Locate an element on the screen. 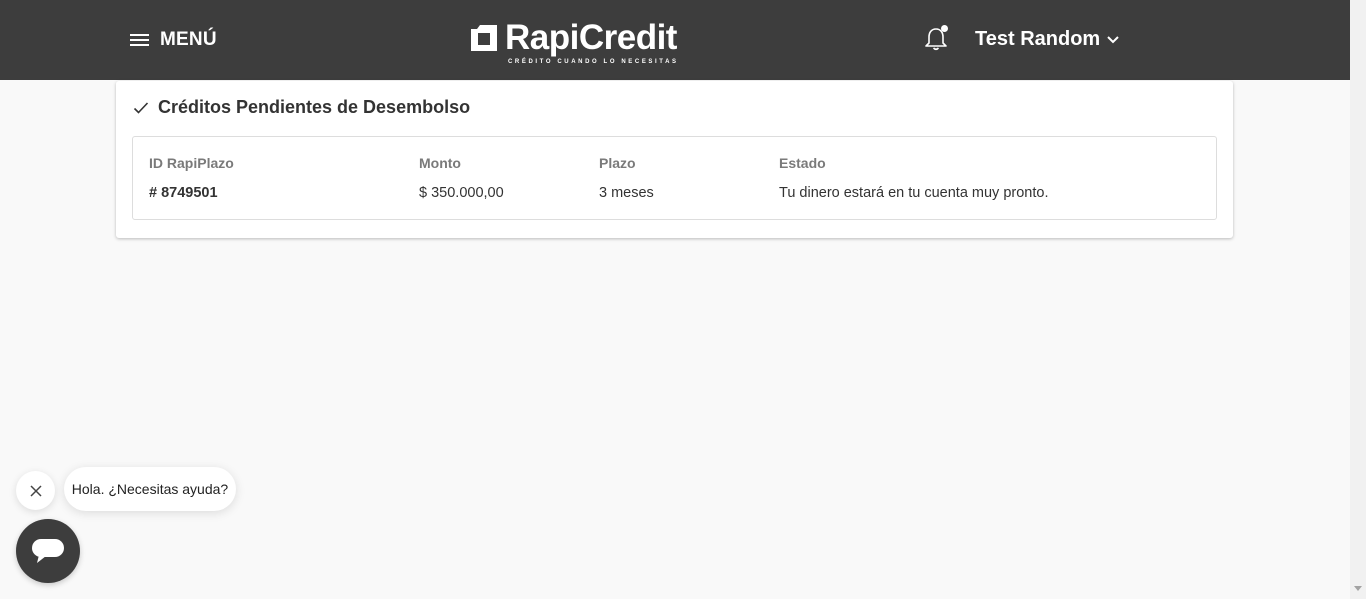  col-id: ID RapiPlazo # 8749501 is located at coordinates (191, 178).